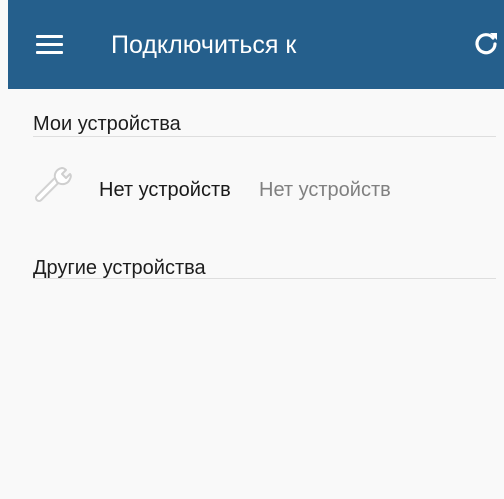 Image resolution: width=504 pixels, height=499 pixels. Describe the element at coordinates (264, 278) in the screenshot. I see `other-devices-divider` at that location.